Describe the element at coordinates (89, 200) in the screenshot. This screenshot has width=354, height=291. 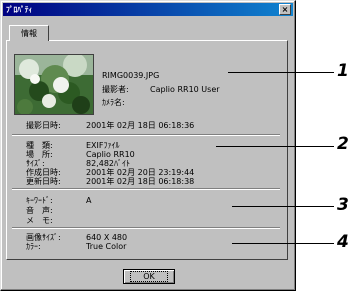
I see `keyword-value: A` at that location.